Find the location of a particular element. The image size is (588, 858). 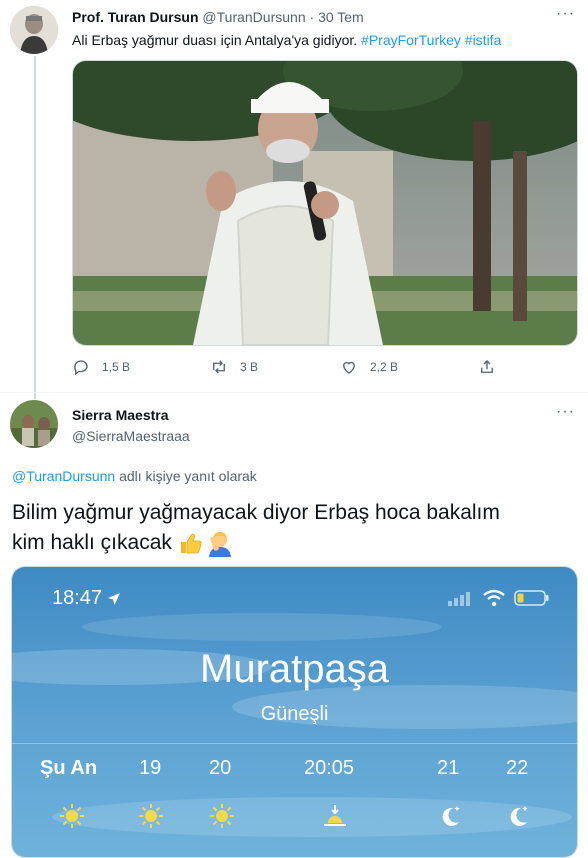

status-bar-icons is located at coordinates (499, 598).